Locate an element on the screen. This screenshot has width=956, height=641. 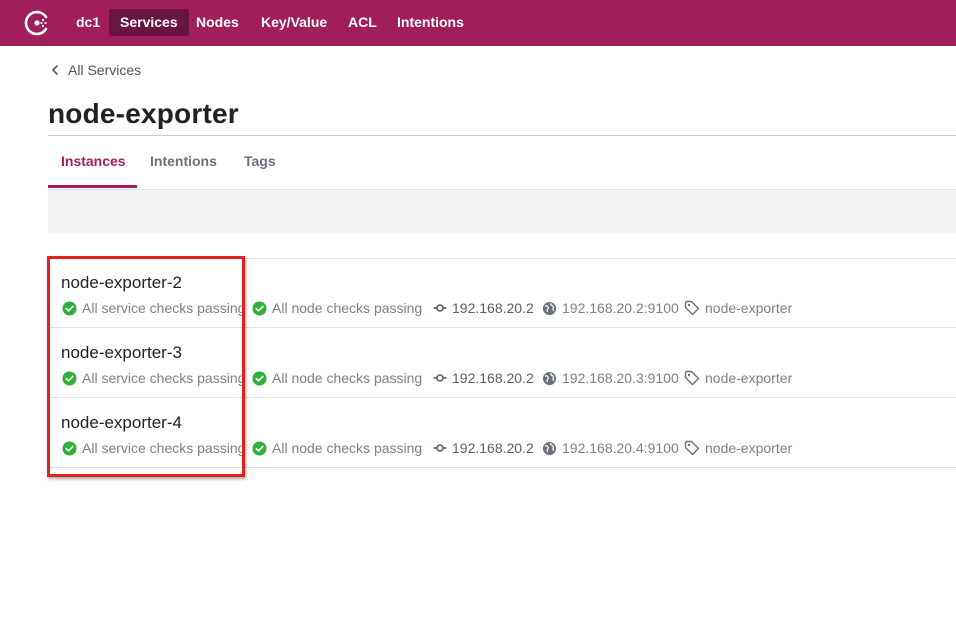
service-address: 192.168.20.2:9100 is located at coordinates (610, 308).